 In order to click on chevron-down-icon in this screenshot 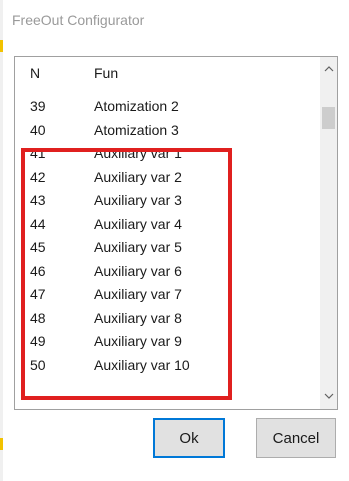, I will do `click(328, 396)`.